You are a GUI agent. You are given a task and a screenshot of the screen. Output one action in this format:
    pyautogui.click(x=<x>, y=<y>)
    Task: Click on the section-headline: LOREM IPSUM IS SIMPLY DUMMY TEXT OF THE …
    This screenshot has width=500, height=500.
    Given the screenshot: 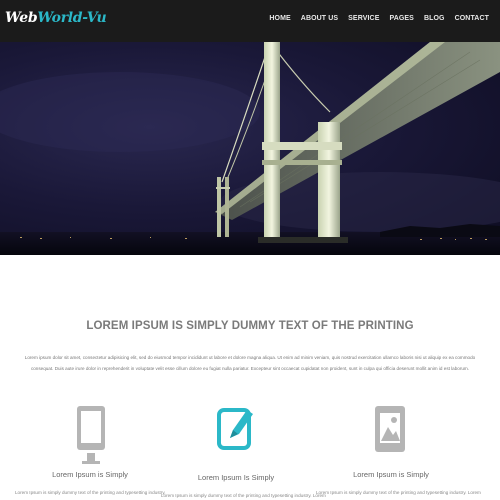 What is the action you would take?
    pyautogui.click(x=250, y=326)
    